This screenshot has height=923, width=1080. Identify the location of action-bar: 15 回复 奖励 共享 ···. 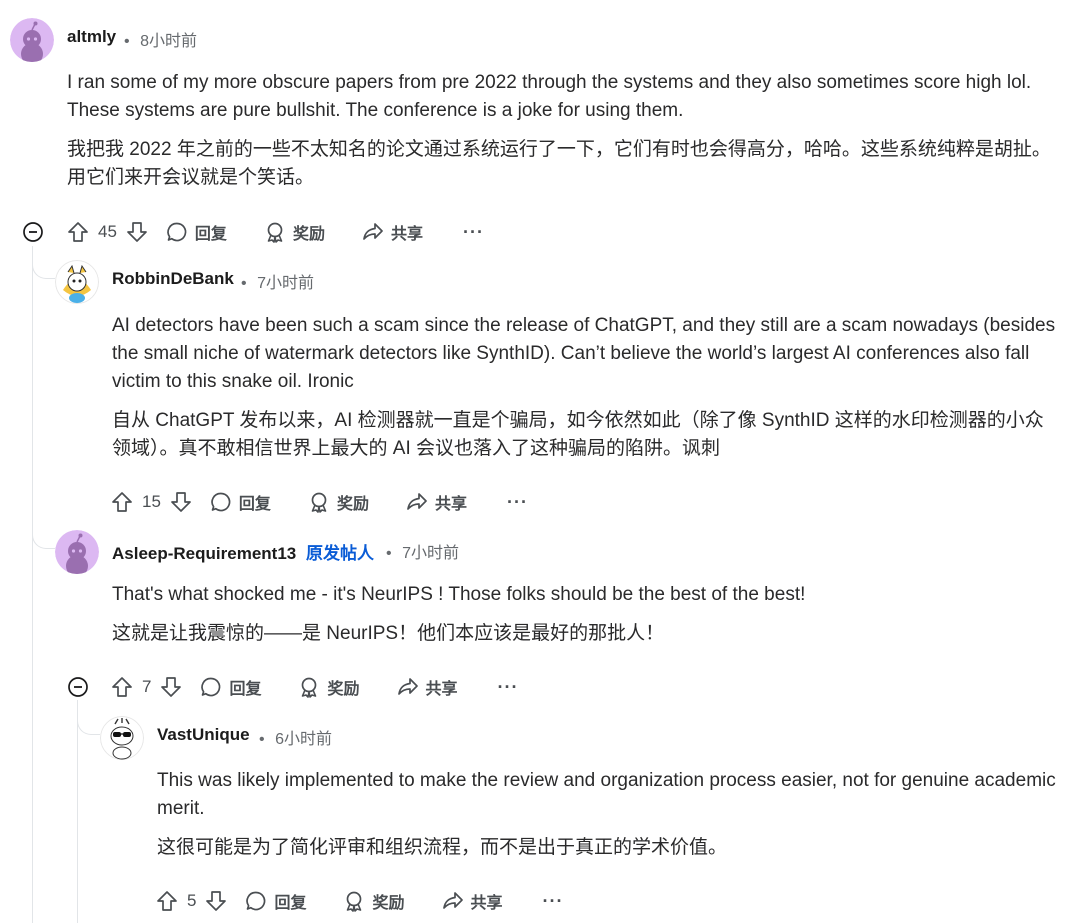
(319, 502).